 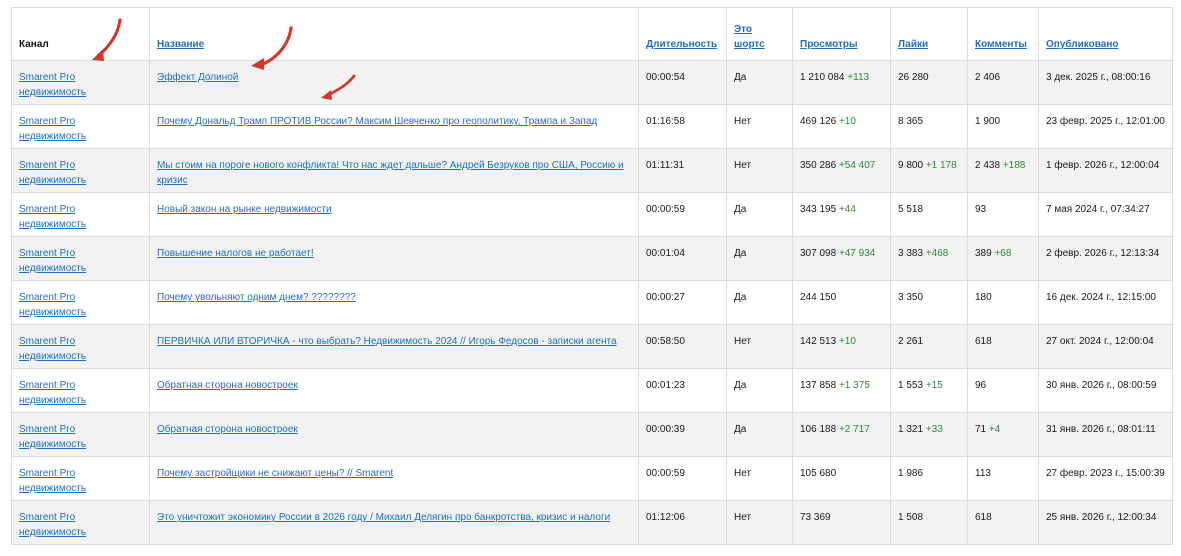 What do you see at coordinates (1003, 302) in the screenshot?
I see `cell-comments: 180` at bounding box center [1003, 302].